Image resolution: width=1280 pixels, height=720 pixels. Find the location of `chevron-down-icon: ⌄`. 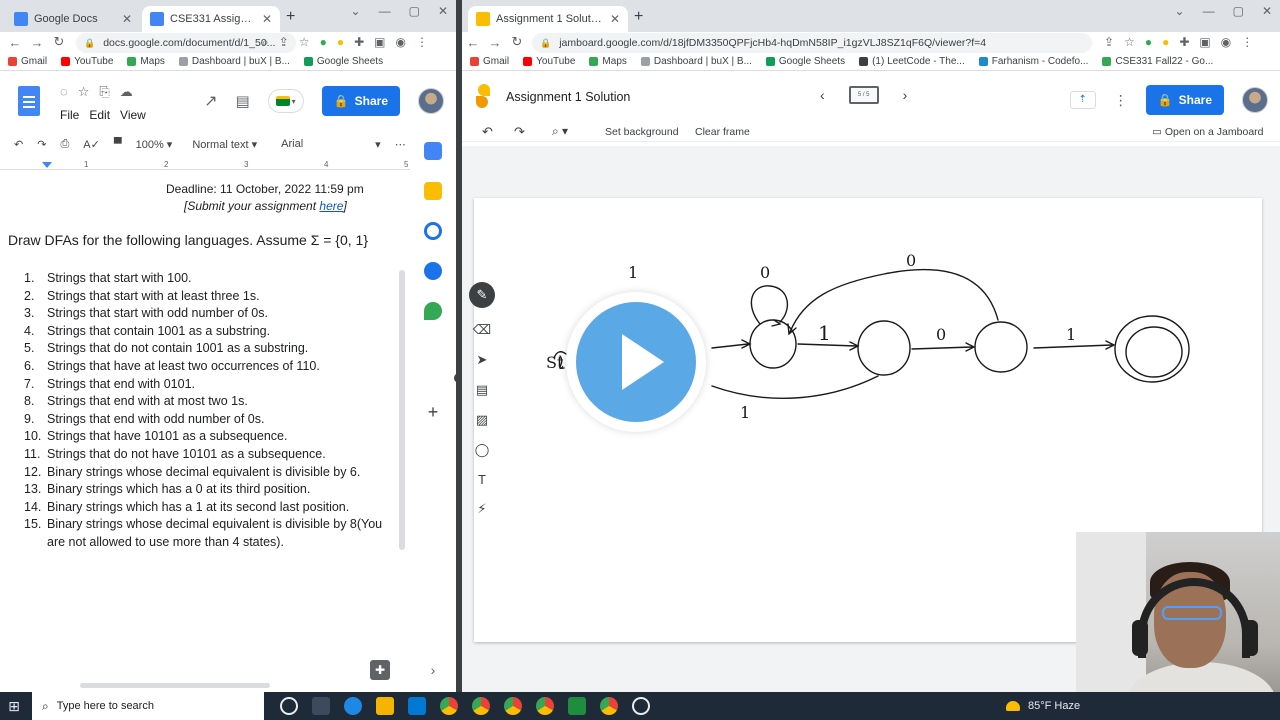

chevron-down-icon: ⌄ is located at coordinates (356, 11).